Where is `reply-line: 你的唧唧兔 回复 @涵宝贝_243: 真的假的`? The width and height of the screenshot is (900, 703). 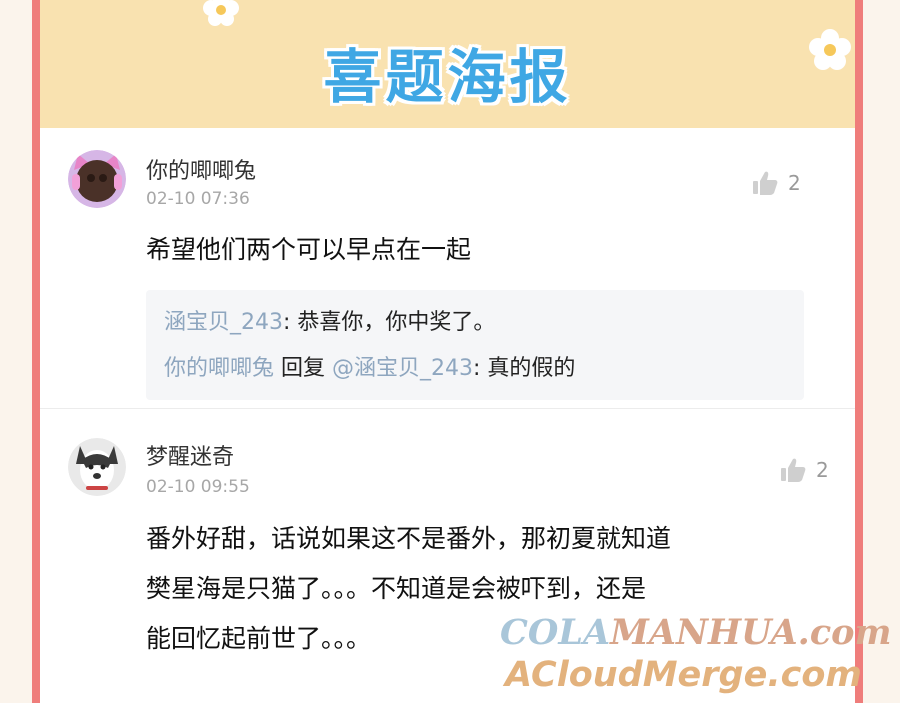
reply-line: 你的唧唧兔 回复 @涵宝贝_243: 真的假的 is located at coordinates (369, 366).